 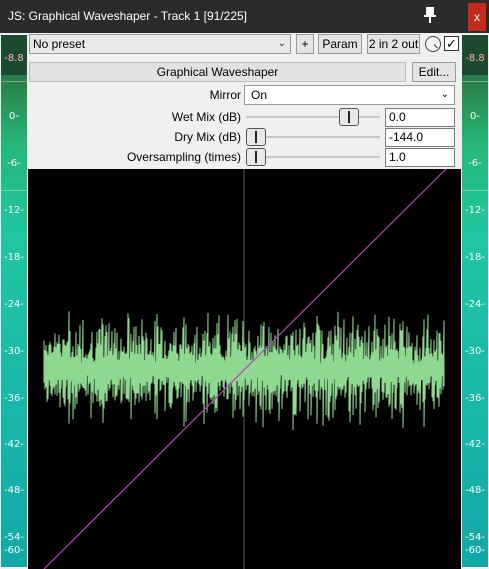 I want to click on close-label: x, so click(x=477, y=17).